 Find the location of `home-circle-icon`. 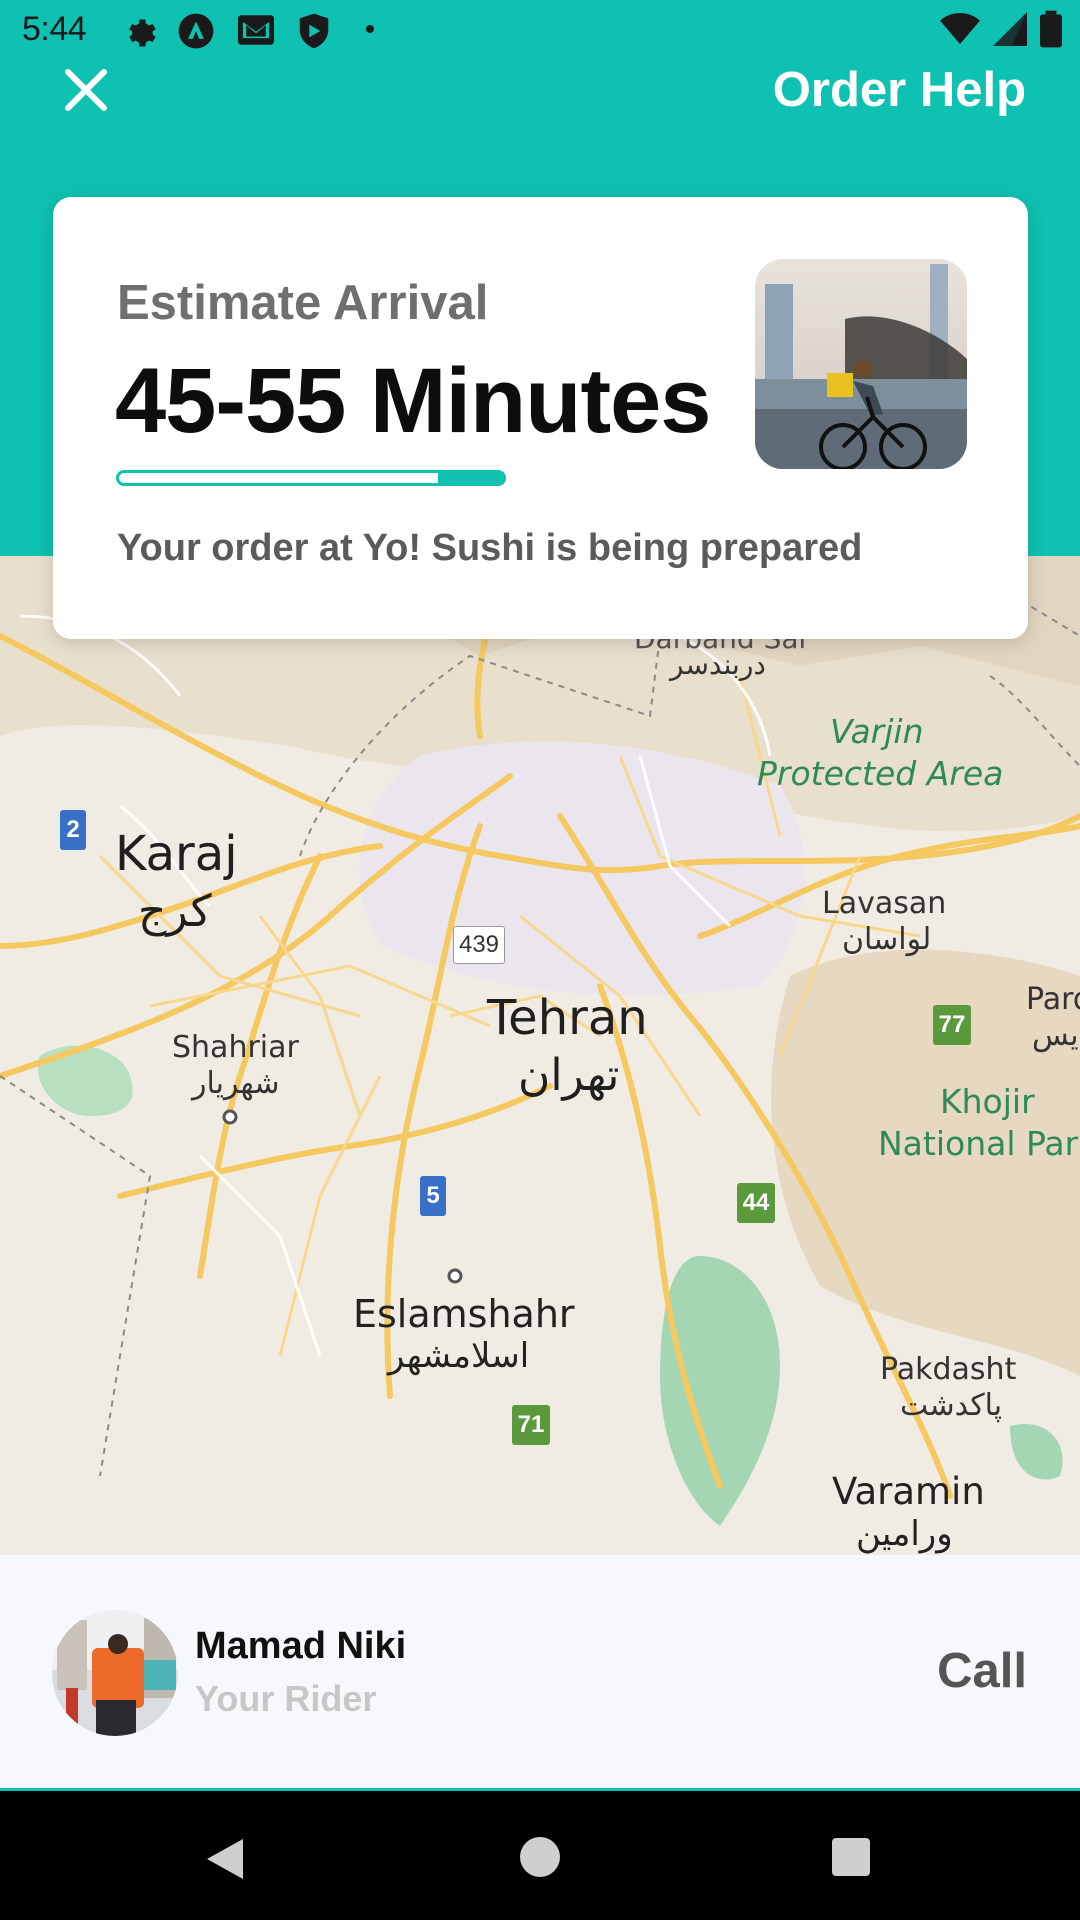

home-circle-icon is located at coordinates (540, 1857).